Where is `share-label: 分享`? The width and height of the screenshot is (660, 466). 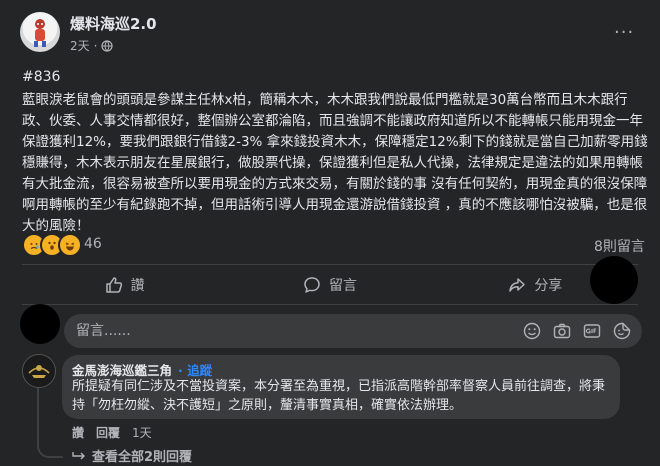 share-label: 分享 is located at coordinates (548, 286).